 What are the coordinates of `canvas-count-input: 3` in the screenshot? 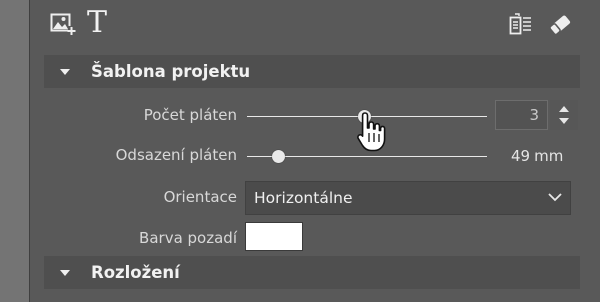 It's located at (521, 115).